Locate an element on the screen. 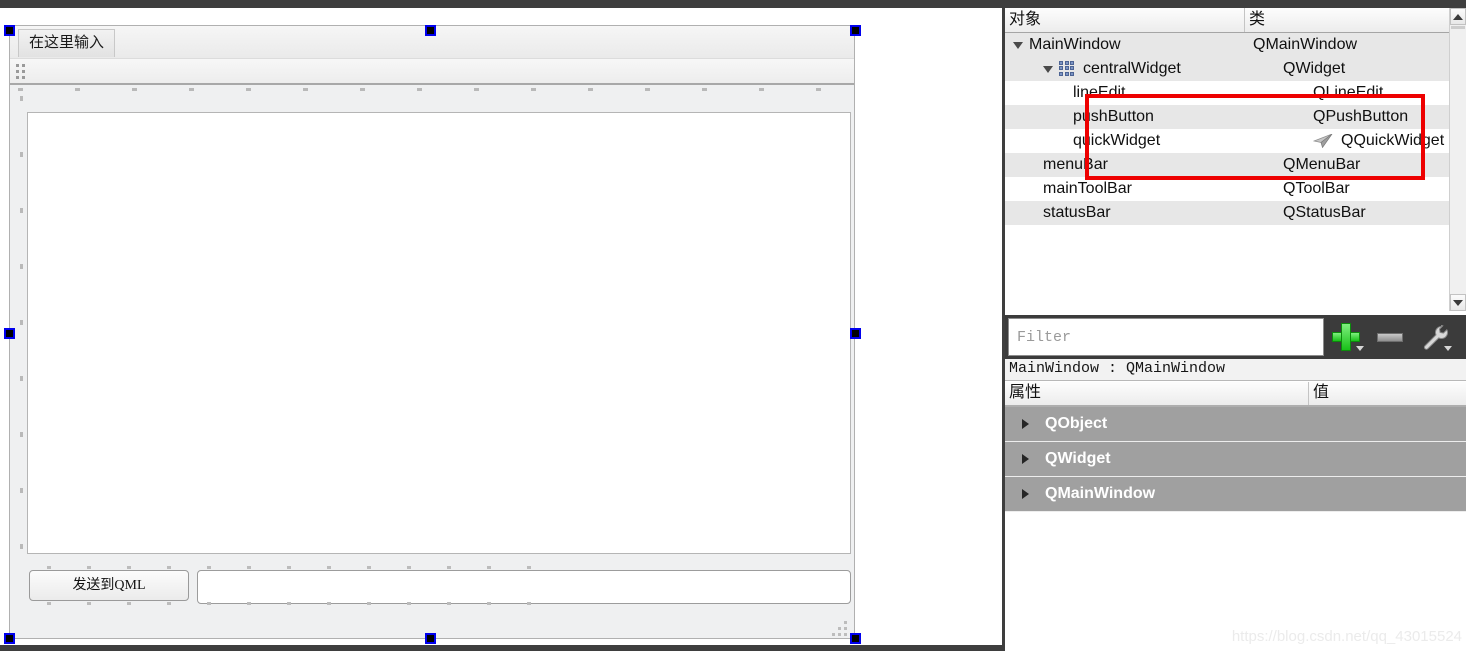  property-filter-toolbar is located at coordinates (1235, 337).